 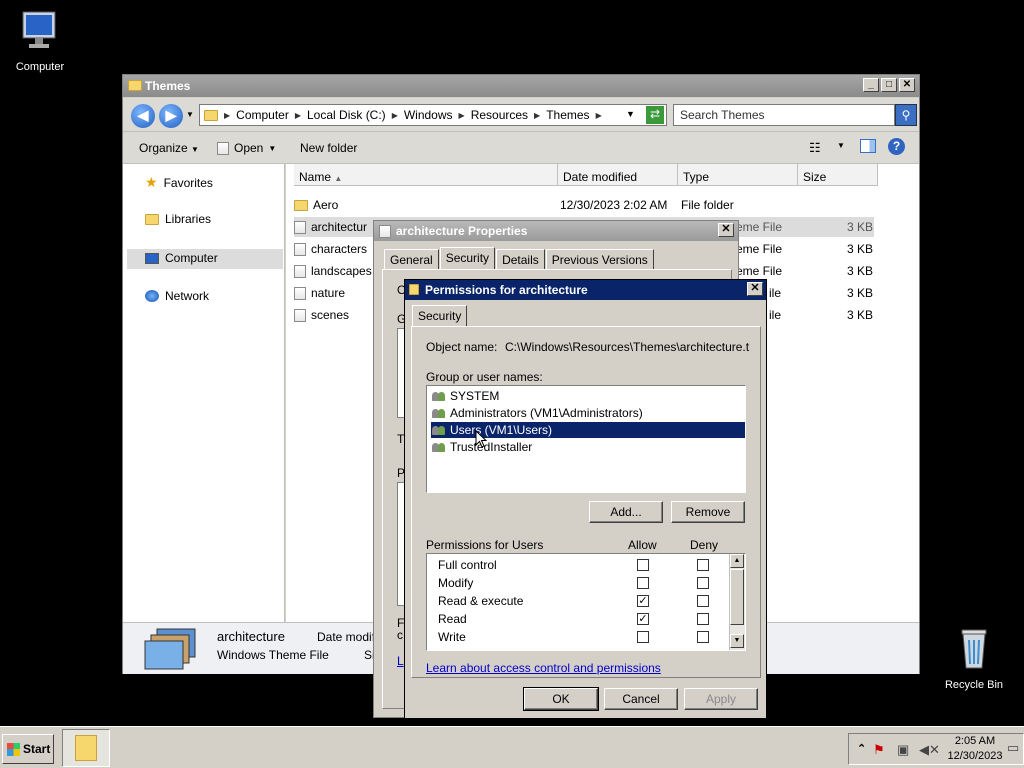 I want to click on preview-pane-icon, so click(x=868, y=146).